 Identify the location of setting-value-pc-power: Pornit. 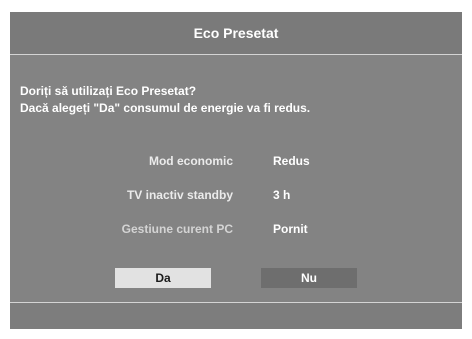
(290, 229).